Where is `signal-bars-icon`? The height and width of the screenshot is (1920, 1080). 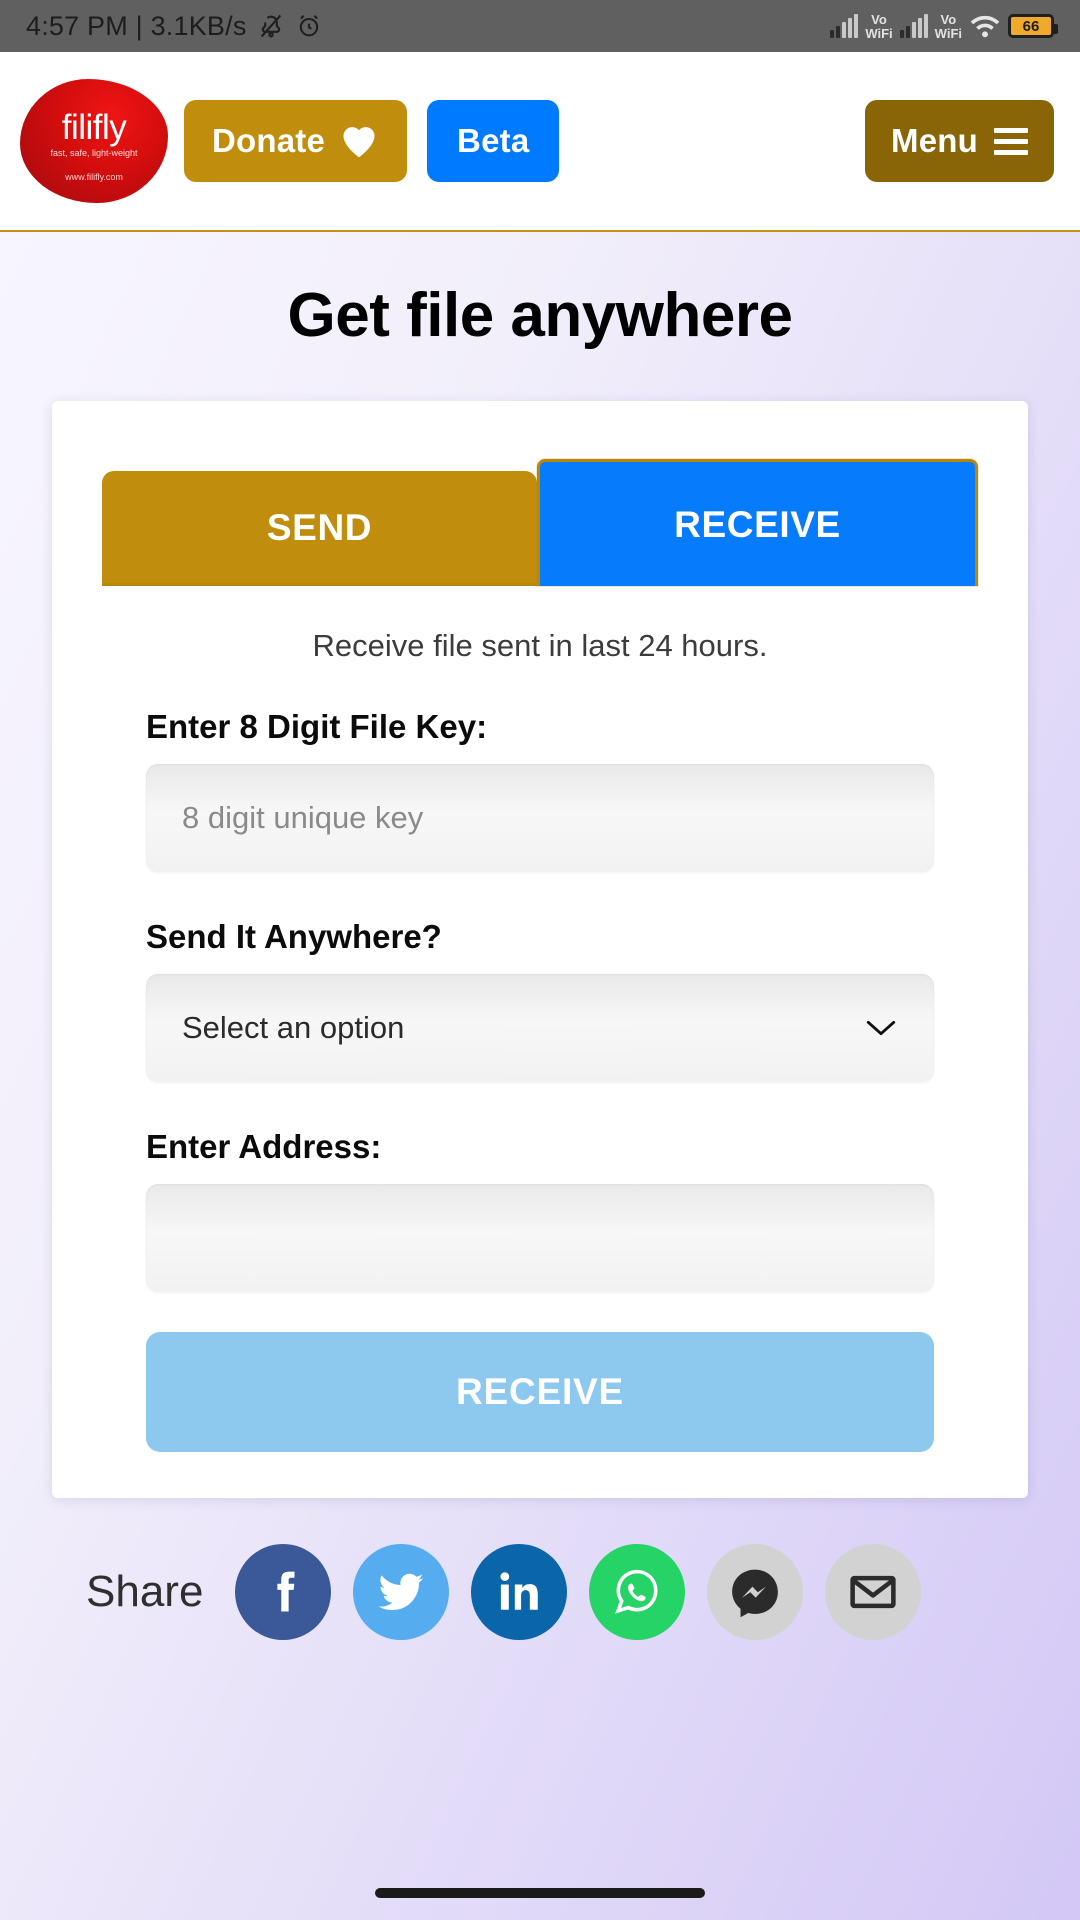 signal-bars-icon is located at coordinates (844, 26).